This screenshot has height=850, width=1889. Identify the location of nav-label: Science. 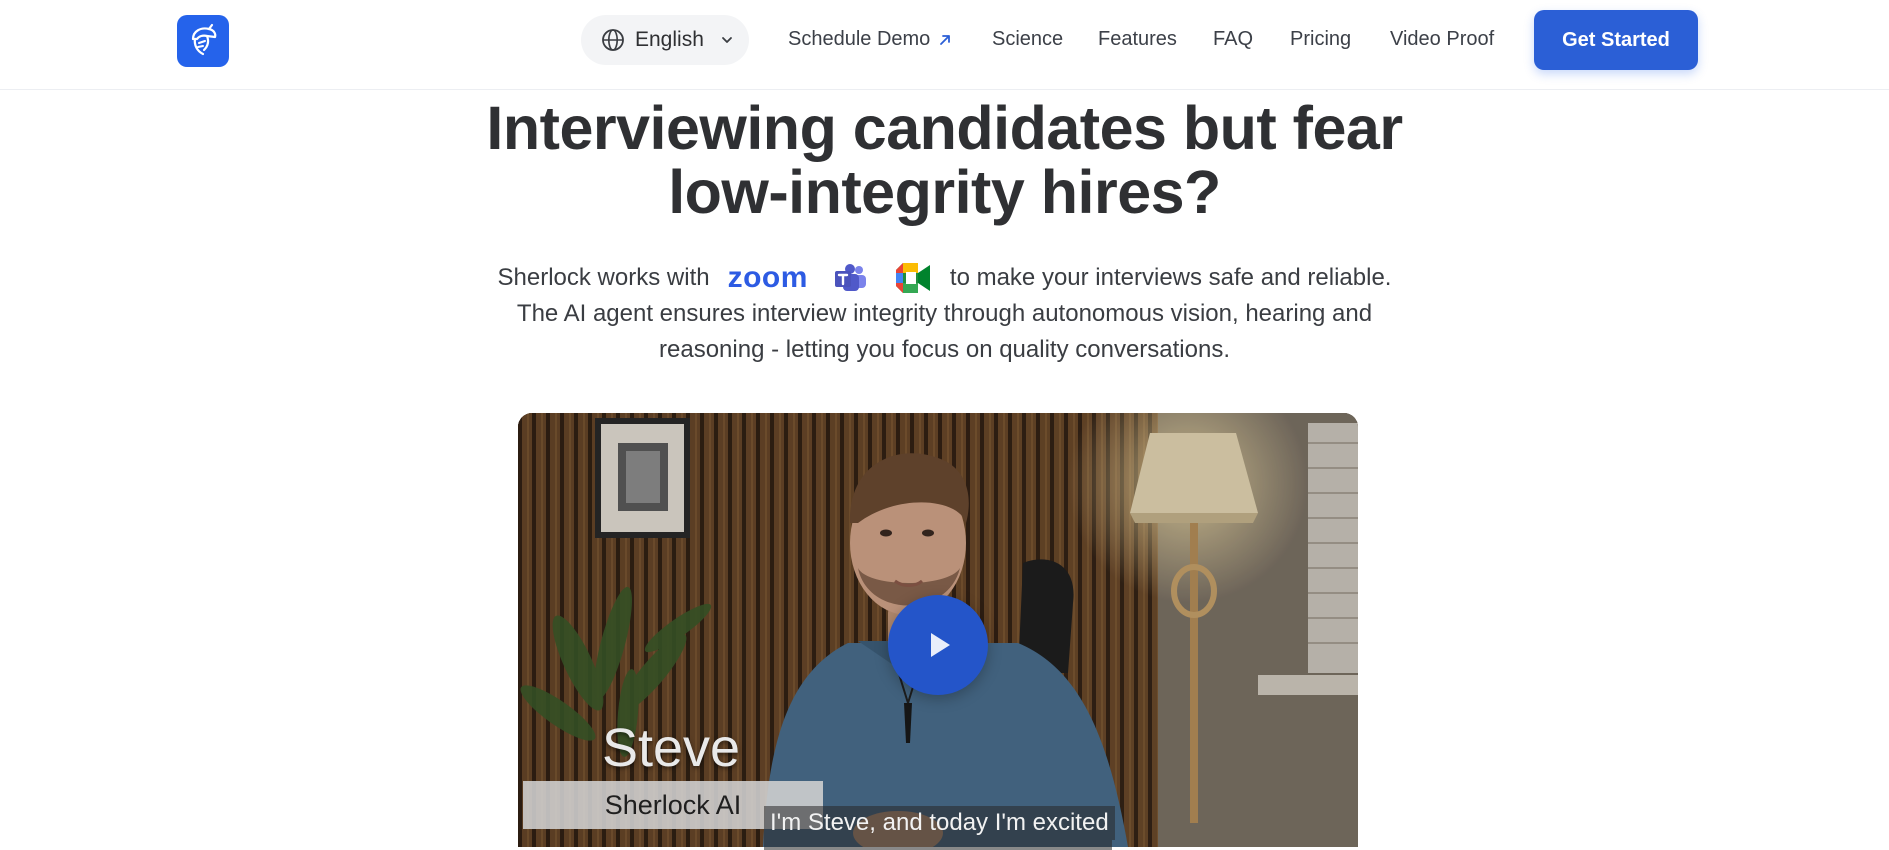
(1028, 39).